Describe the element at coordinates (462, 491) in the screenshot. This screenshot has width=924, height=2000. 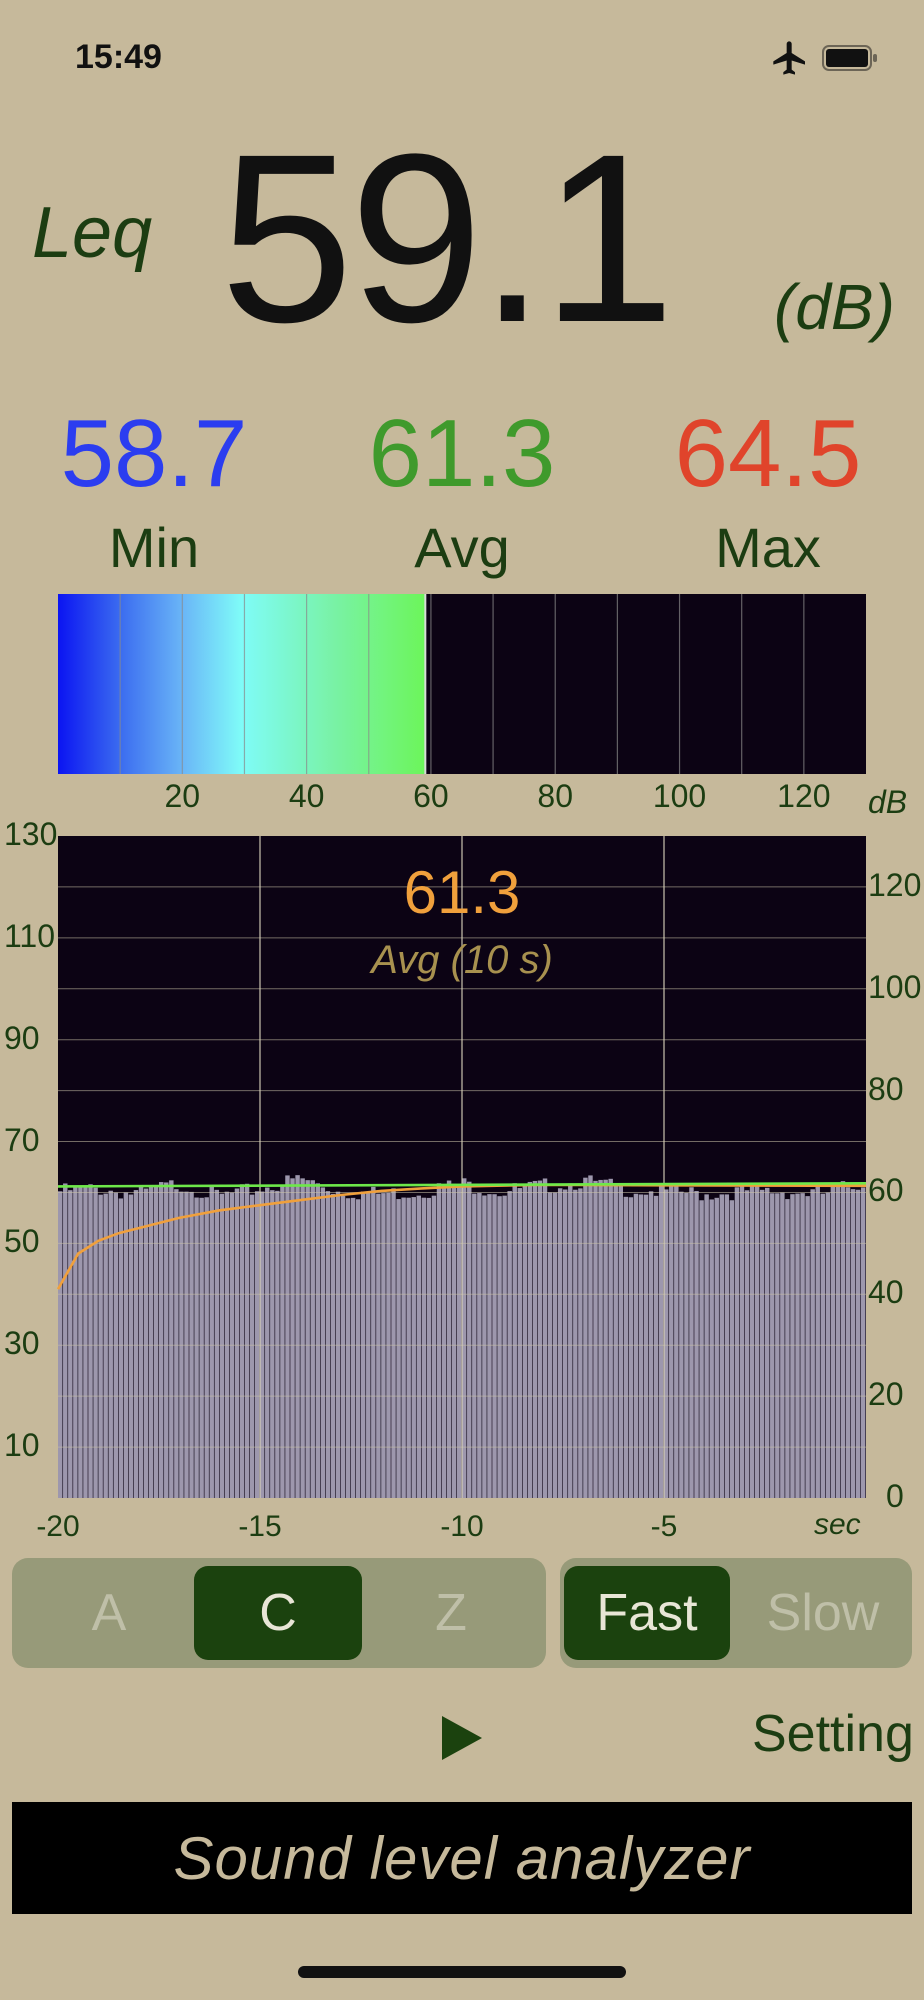
I see `avg-stat: 61.3 Avg` at that location.